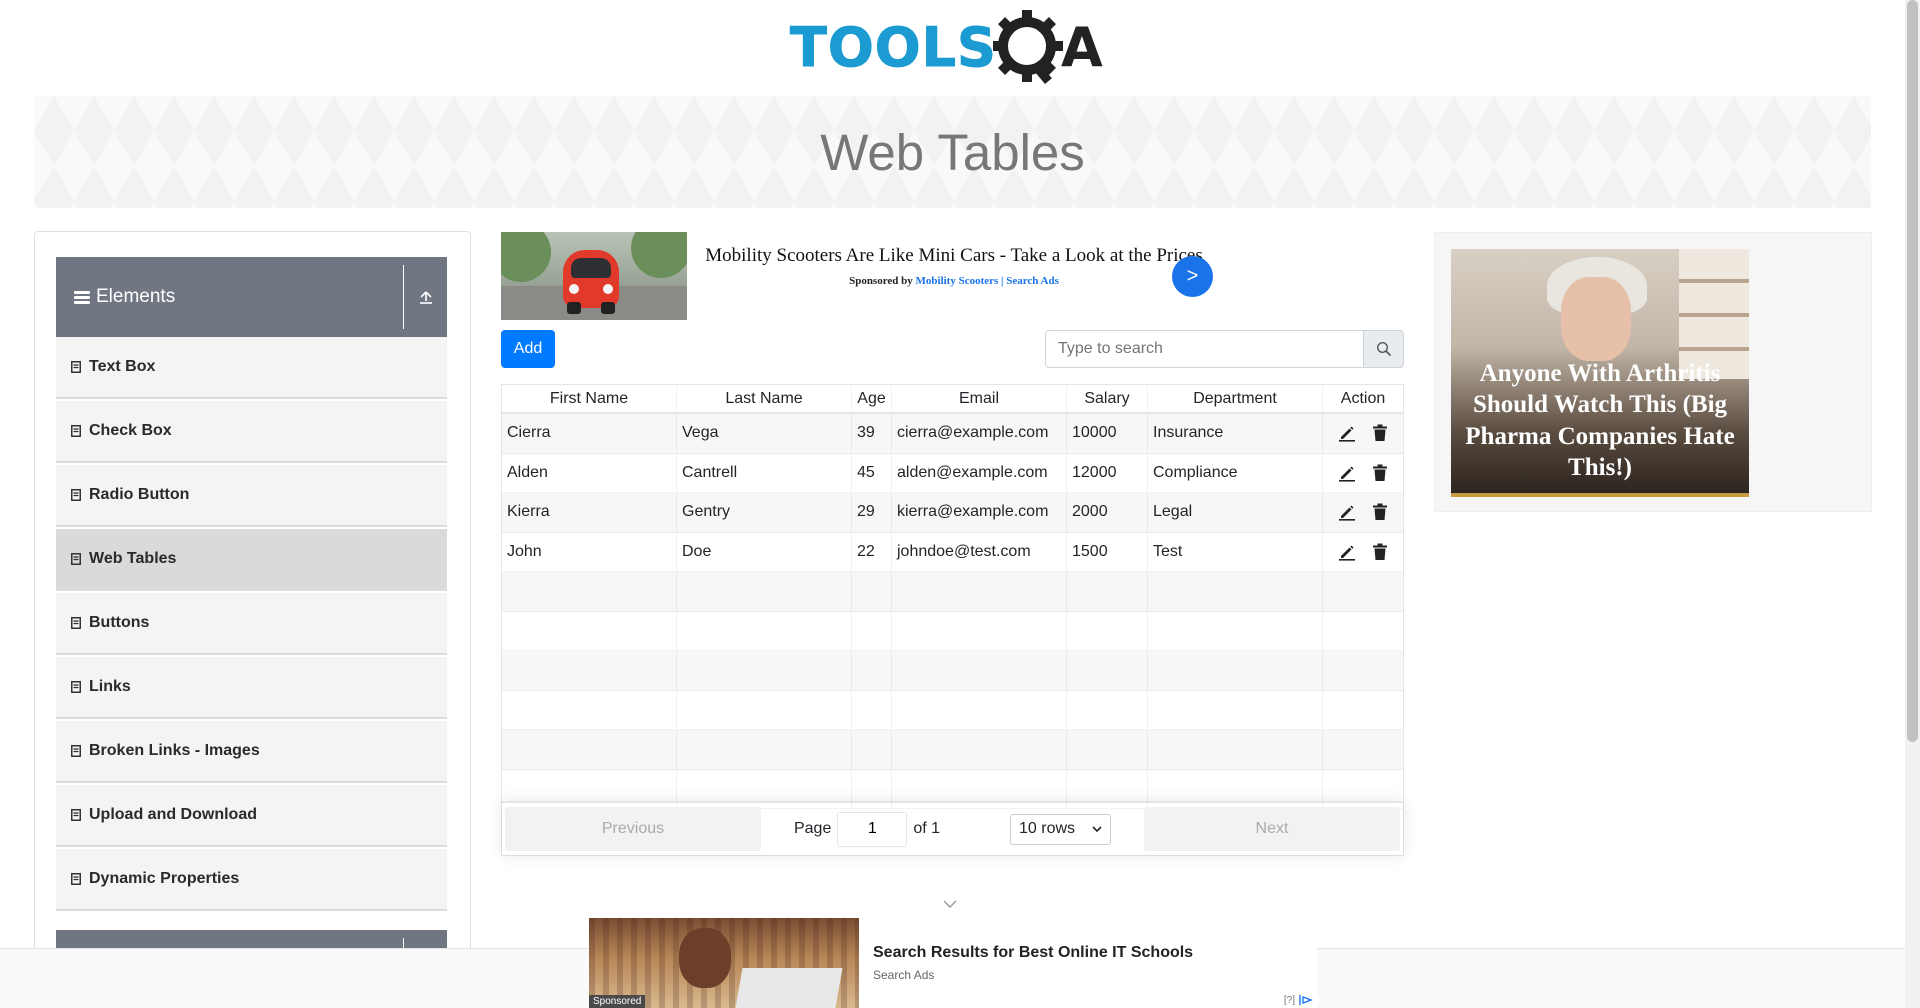 This screenshot has width=1920, height=1008. Describe the element at coordinates (1298, 1000) in the screenshot. I see `ad-info: [?]` at that location.